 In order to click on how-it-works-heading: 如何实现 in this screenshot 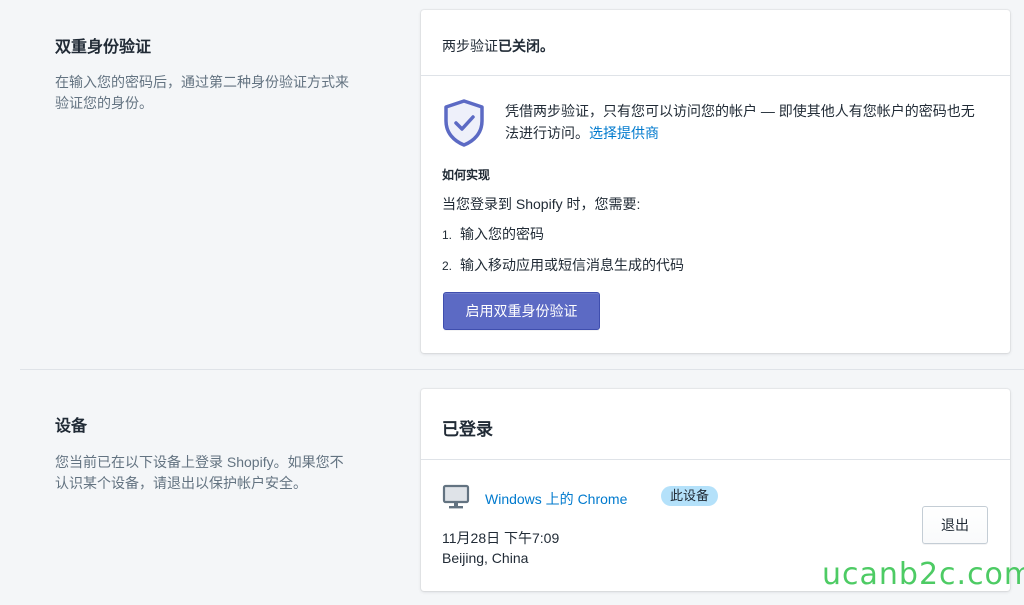, I will do `click(466, 175)`.